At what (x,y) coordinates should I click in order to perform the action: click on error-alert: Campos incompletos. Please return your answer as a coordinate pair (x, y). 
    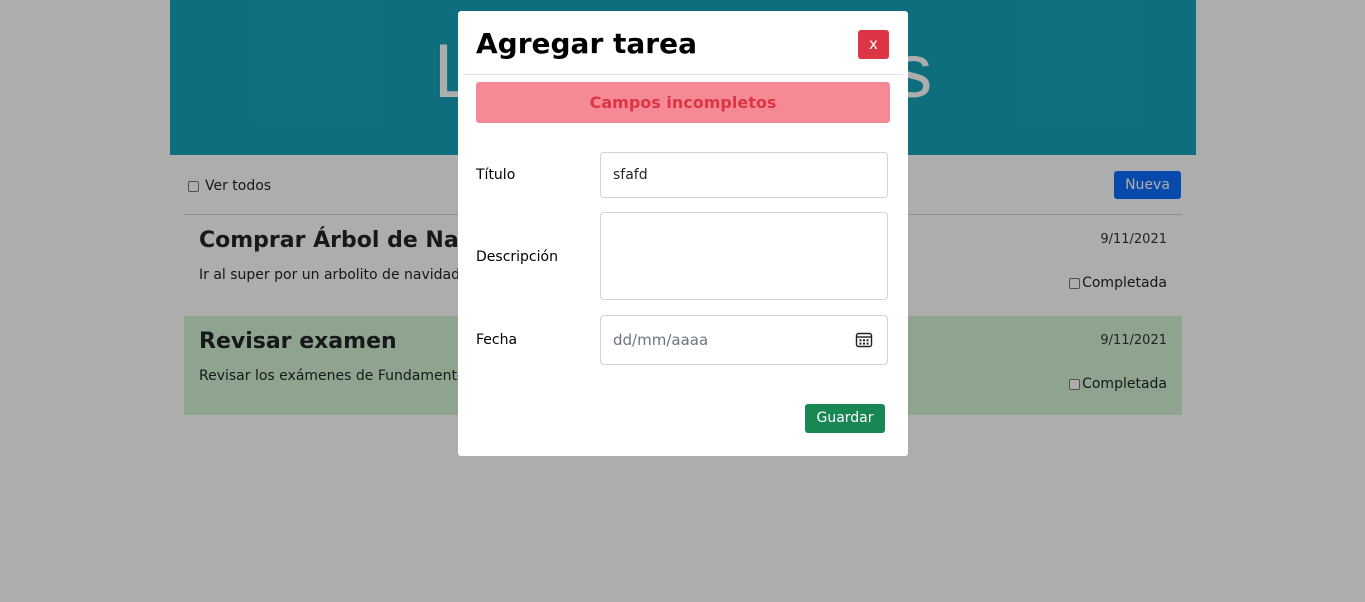
    Looking at the image, I should click on (683, 102).